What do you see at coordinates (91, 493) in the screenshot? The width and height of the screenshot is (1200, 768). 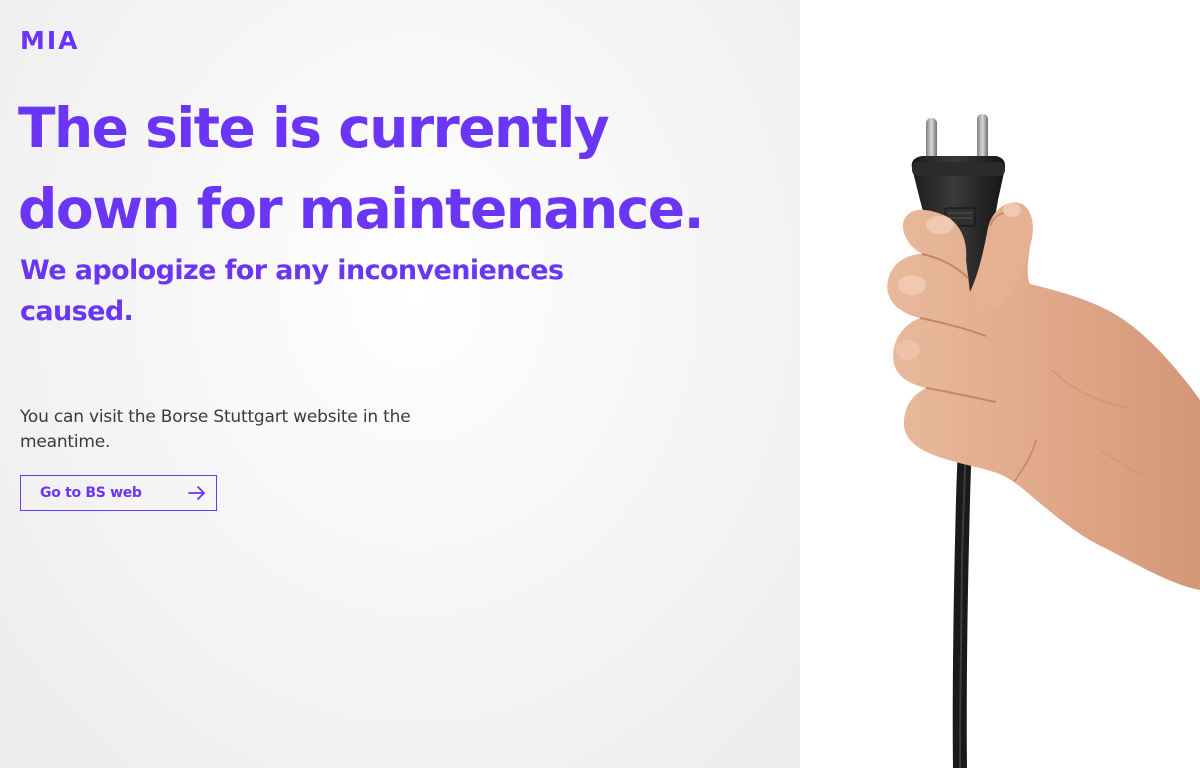 I see `go-to-bs-web-label: Go to BS web` at bounding box center [91, 493].